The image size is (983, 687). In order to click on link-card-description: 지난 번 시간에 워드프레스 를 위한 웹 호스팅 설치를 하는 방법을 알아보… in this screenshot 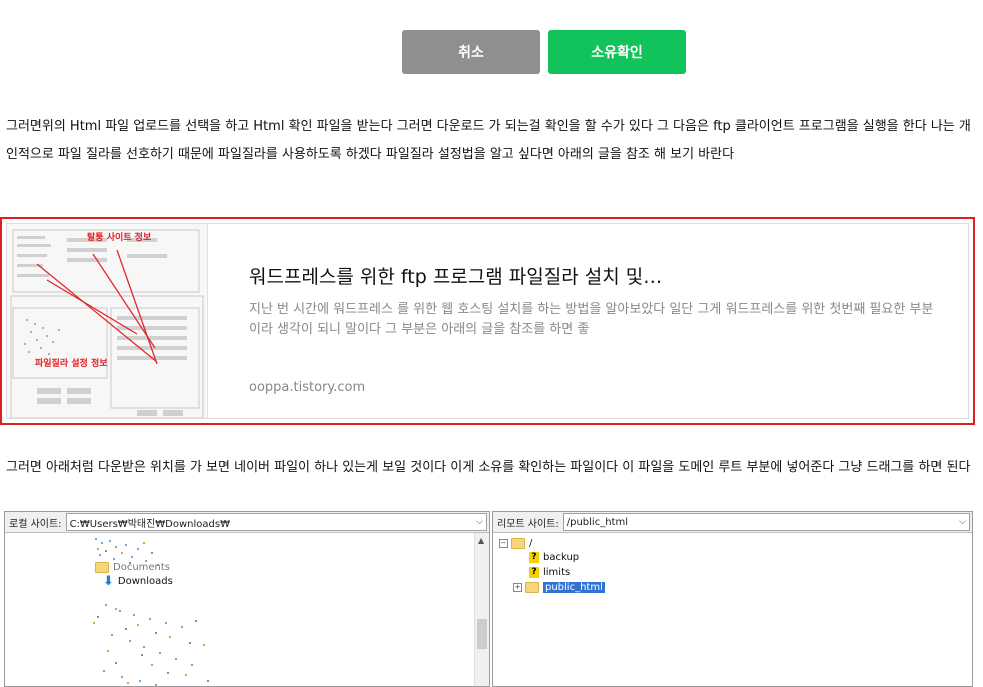, I will do `click(591, 319)`.